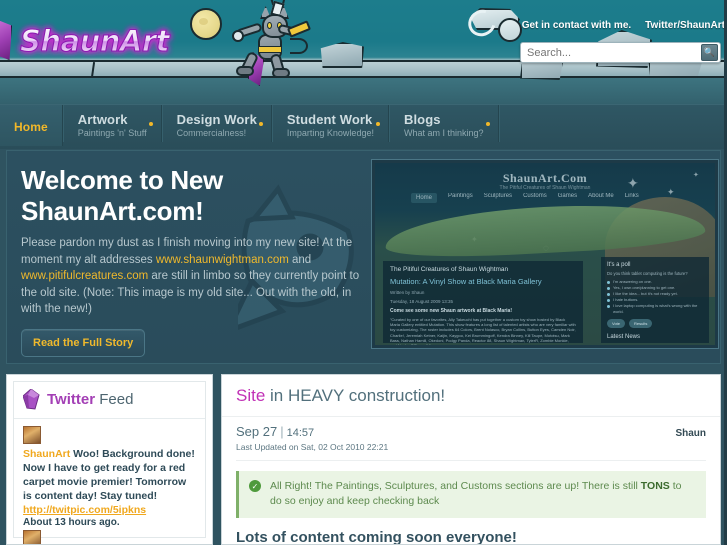 This screenshot has height=545, width=727. I want to click on preview-nav-item: Paintings, so click(460, 196).